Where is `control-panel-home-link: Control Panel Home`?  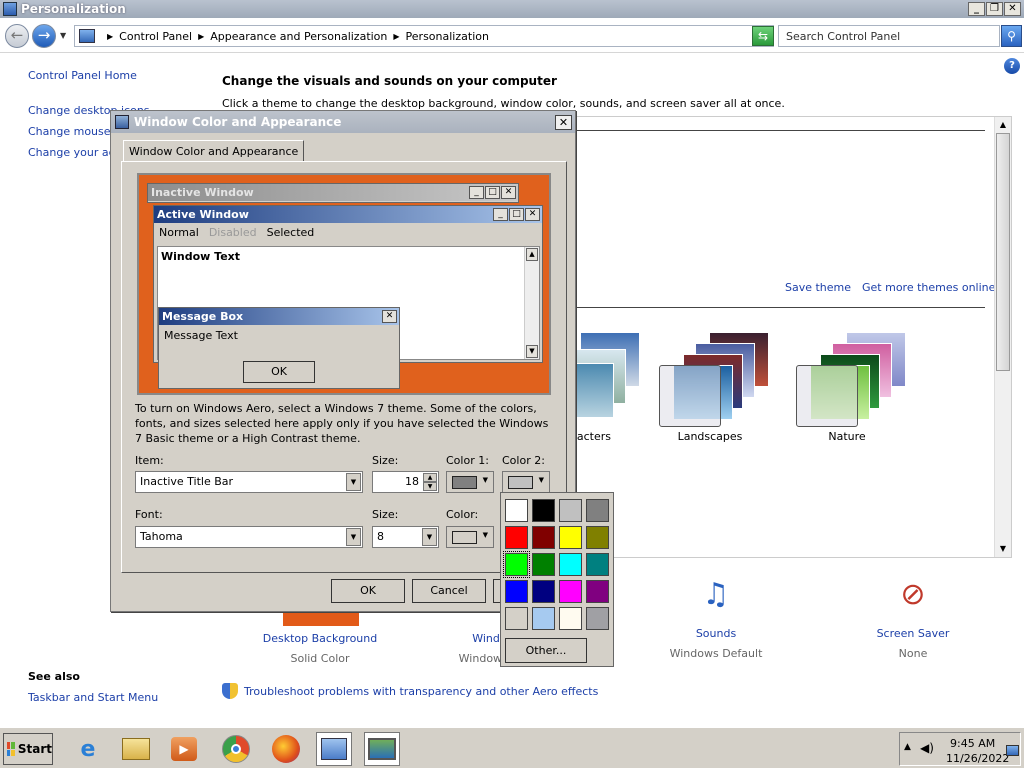 control-panel-home-link: Control Panel Home is located at coordinates (82, 75).